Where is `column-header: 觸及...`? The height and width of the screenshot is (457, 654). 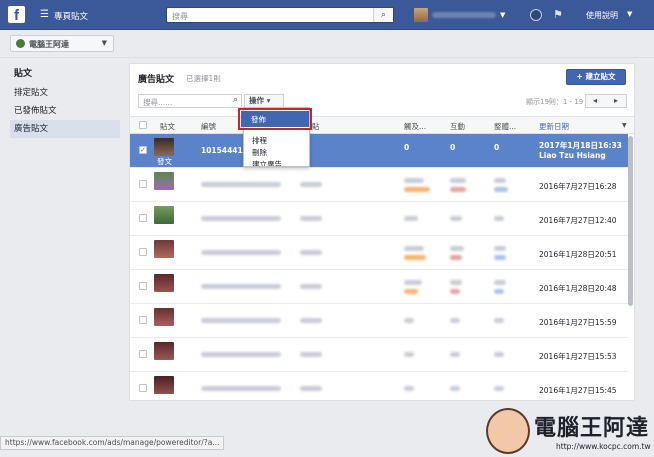 column-header: 觸及... is located at coordinates (415, 126).